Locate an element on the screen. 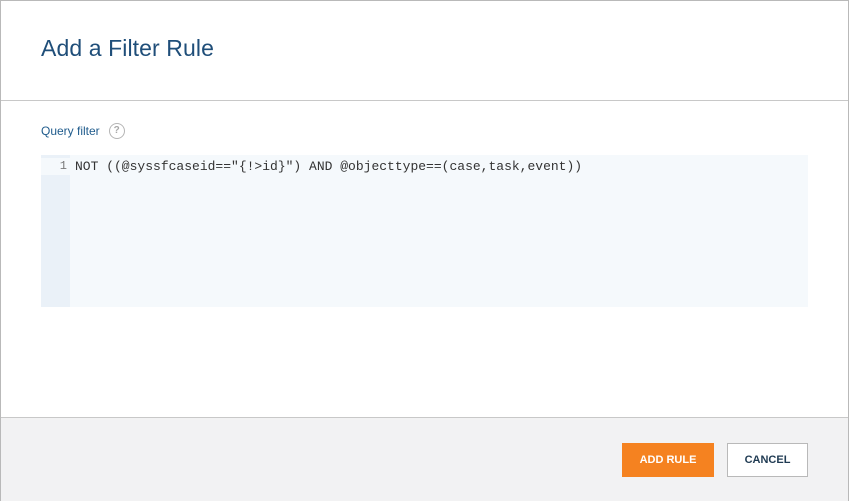 The width and height of the screenshot is (849, 501). add-rule-button: ADD RULE is located at coordinates (668, 460).